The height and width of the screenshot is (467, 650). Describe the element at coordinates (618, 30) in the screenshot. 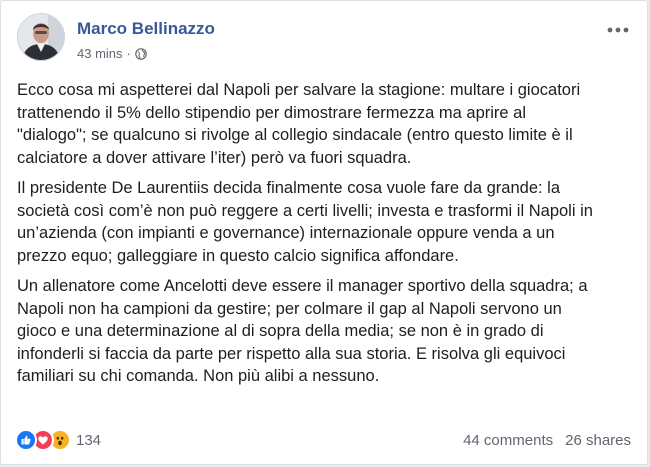

I see `more-horizontal-icon` at that location.